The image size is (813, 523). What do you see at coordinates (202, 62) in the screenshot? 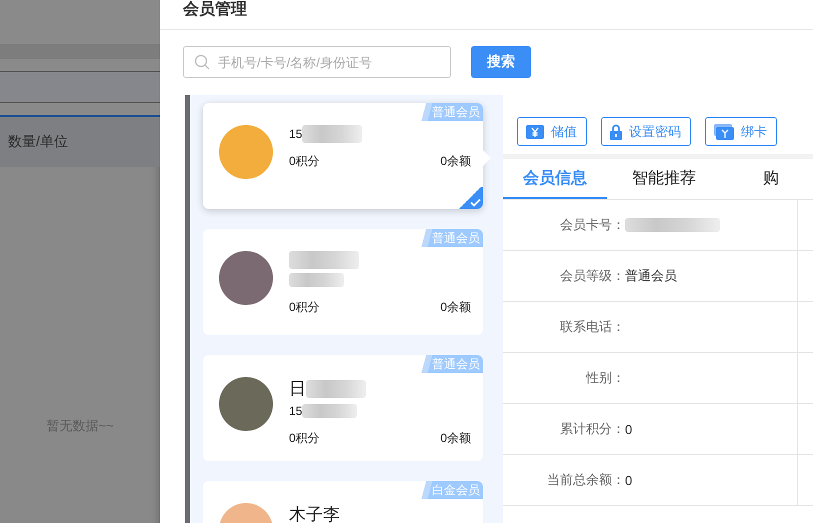
I see `search-icon` at bounding box center [202, 62].